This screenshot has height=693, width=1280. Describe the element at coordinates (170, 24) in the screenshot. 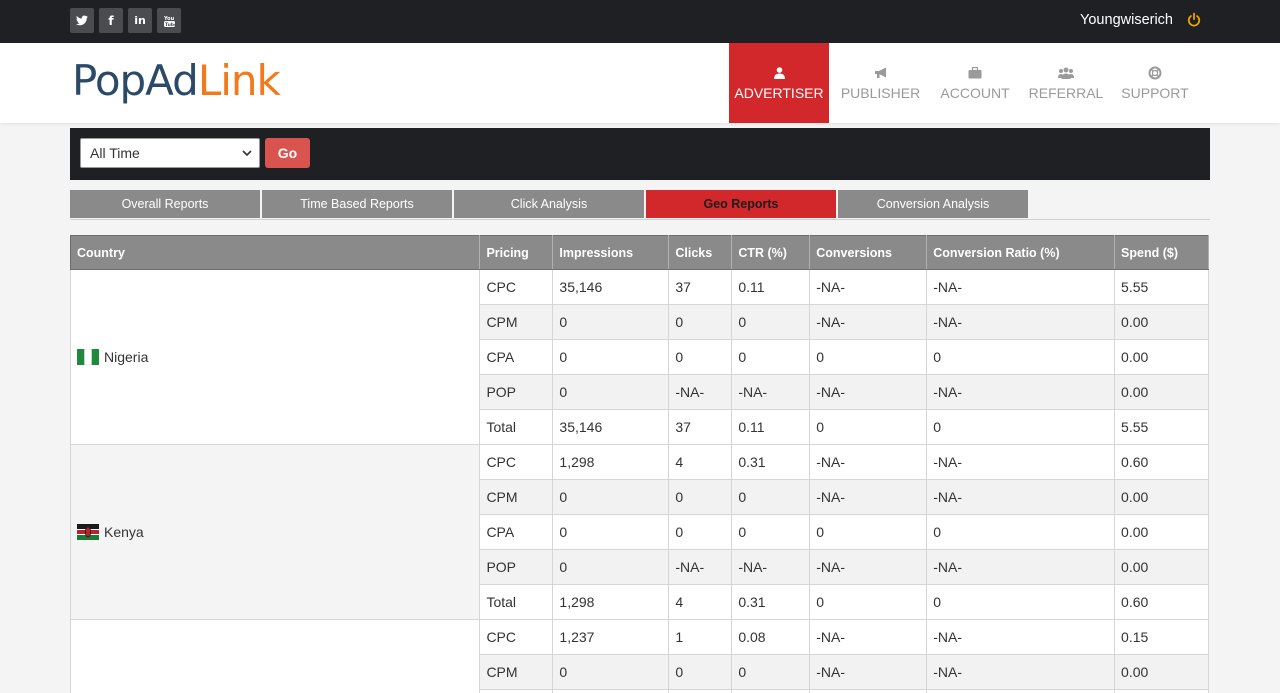

I see `svg-text: Tube` at that location.